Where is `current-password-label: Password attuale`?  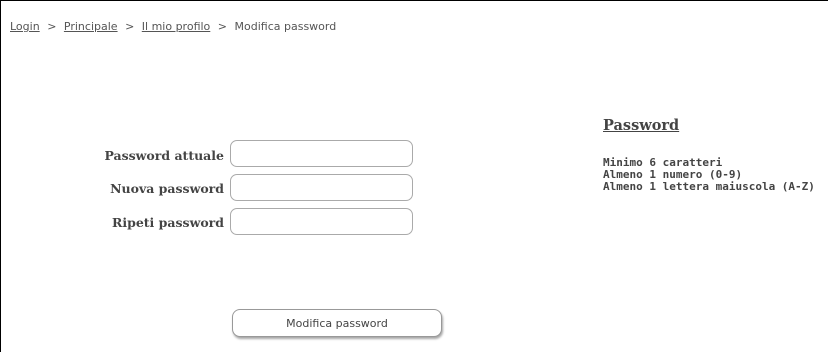
current-password-label: Password attuale is located at coordinates (164, 155).